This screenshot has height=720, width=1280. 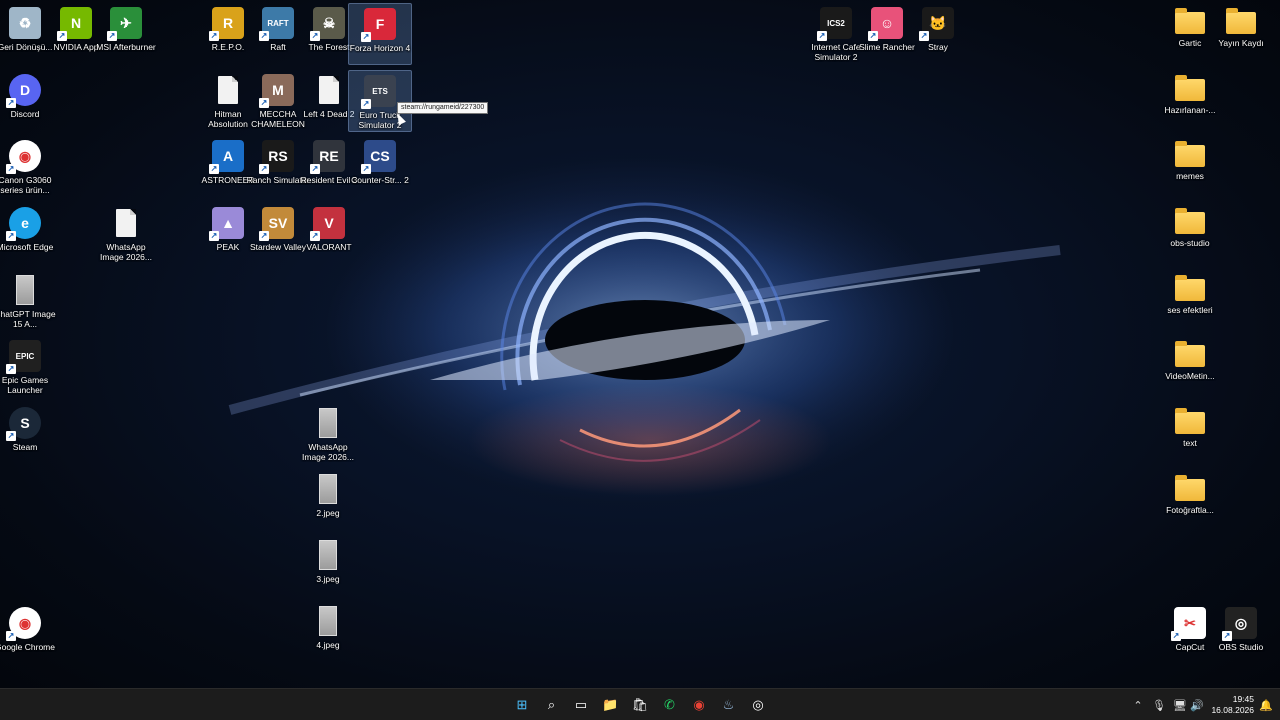 I want to click on volume-icon: 🔊, so click(x=1197, y=705).